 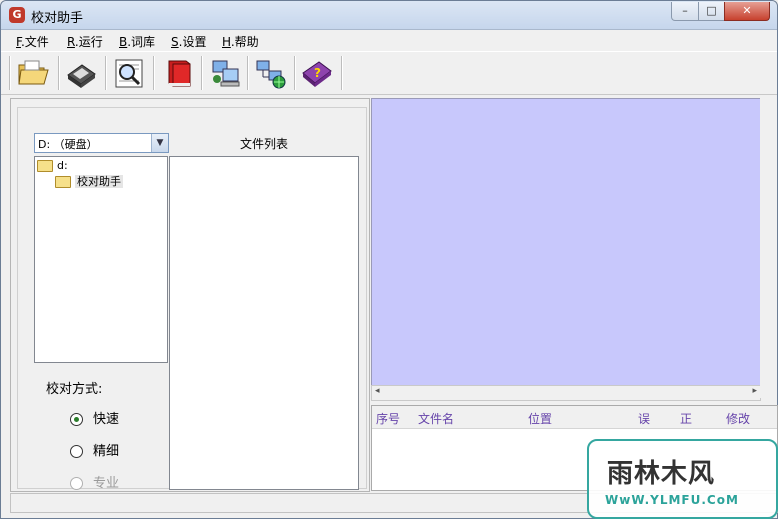 I want to click on watermark-logo: 雨林木风 WwW.YLMFU.CoM, so click(x=682, y=479).